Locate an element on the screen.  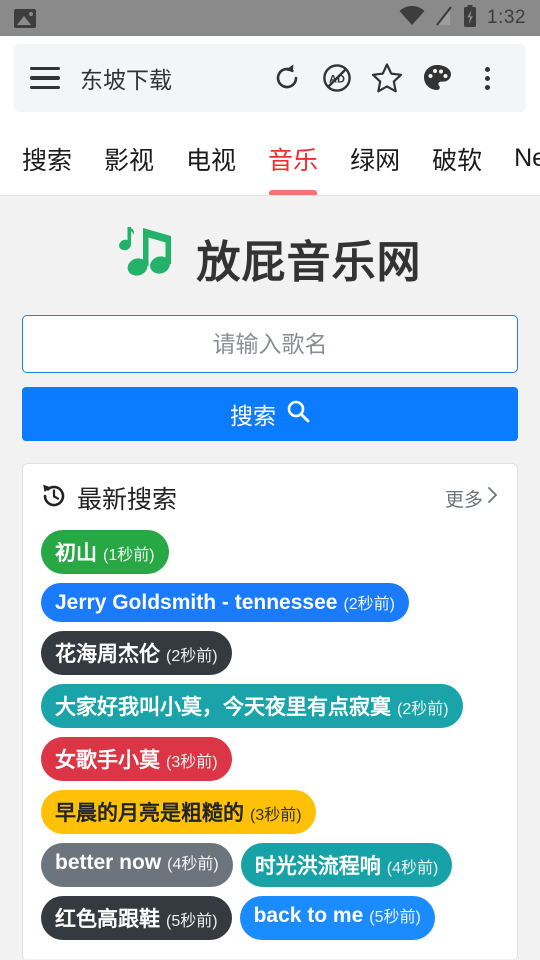
refresh-icon is located at coordinates (287, 78).